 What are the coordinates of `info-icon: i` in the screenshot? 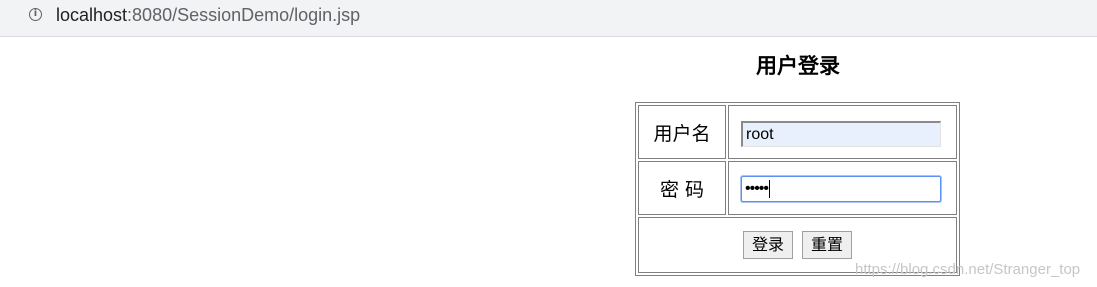 It's located at (35, 14).